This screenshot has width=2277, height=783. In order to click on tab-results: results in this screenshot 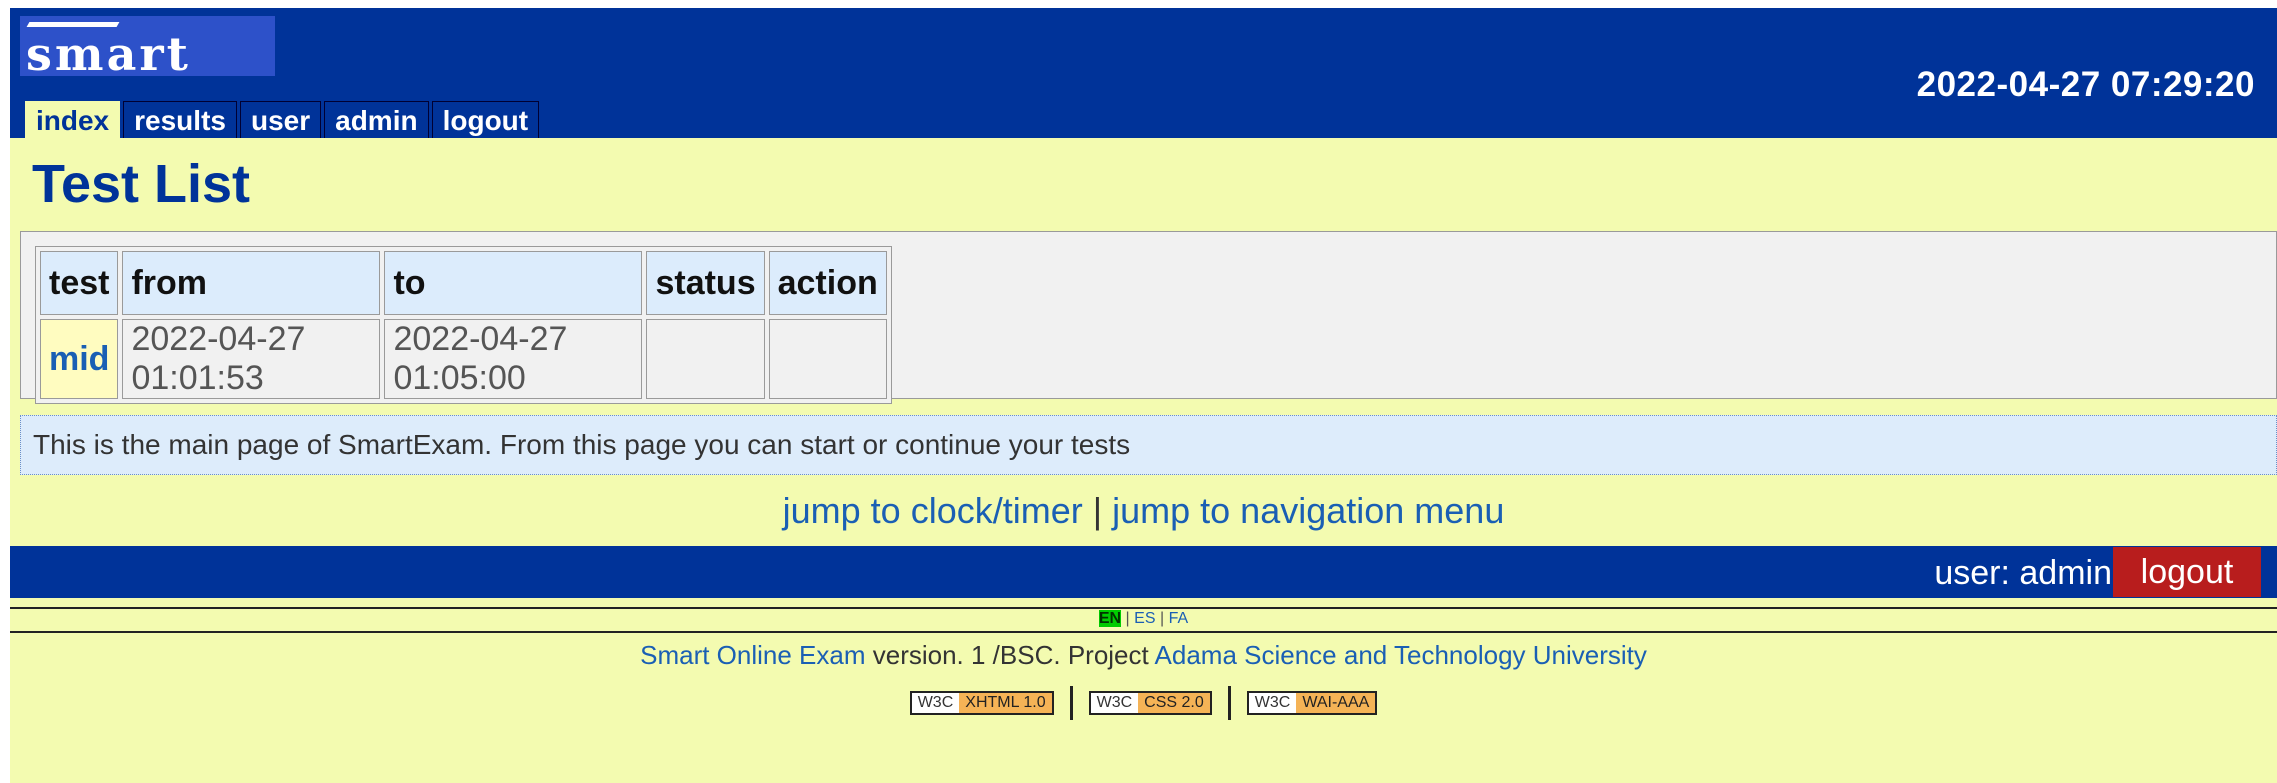, I will do `click(180, 121)`.